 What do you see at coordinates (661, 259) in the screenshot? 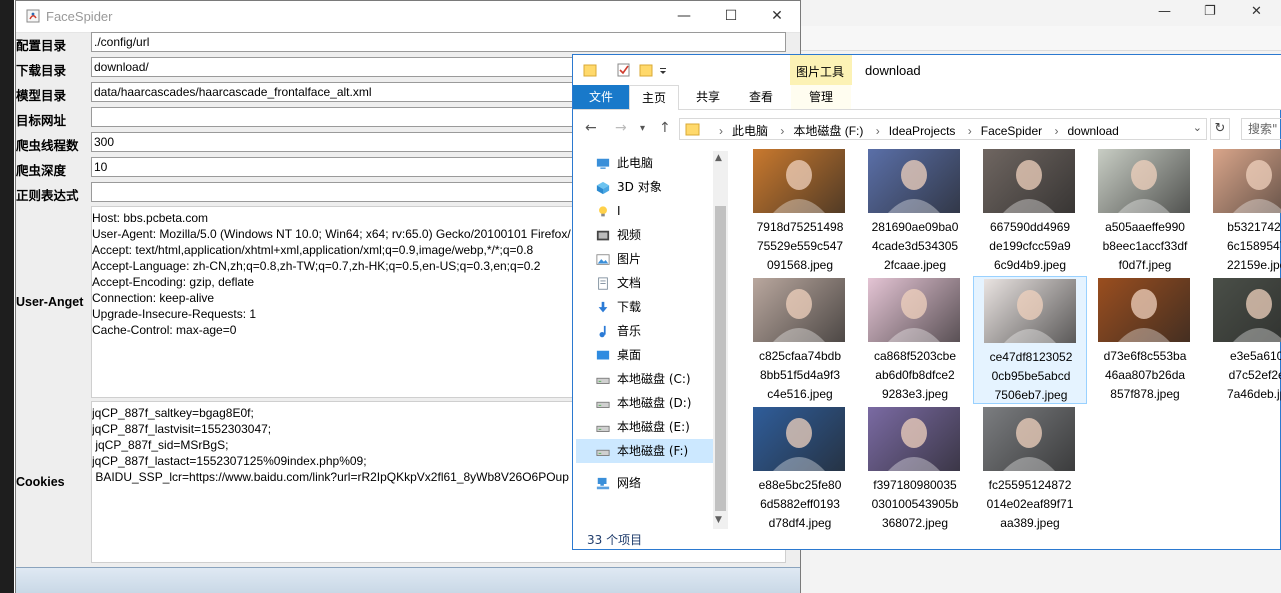
I see `nav-item: 图片` at bounding box center [661, 259].